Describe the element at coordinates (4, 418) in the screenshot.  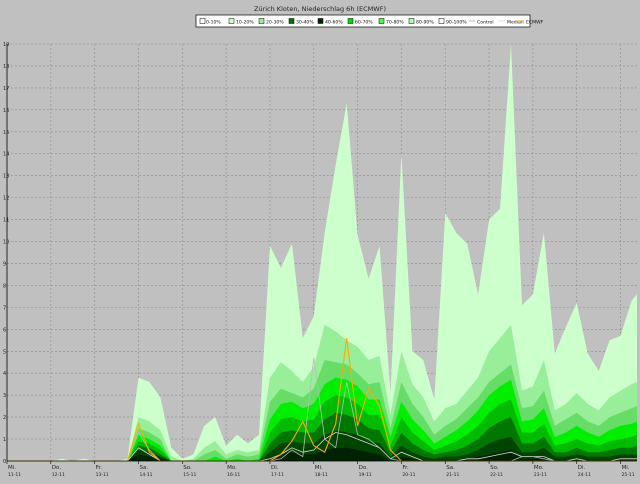
I see `y-tick-label: 2` at that location.